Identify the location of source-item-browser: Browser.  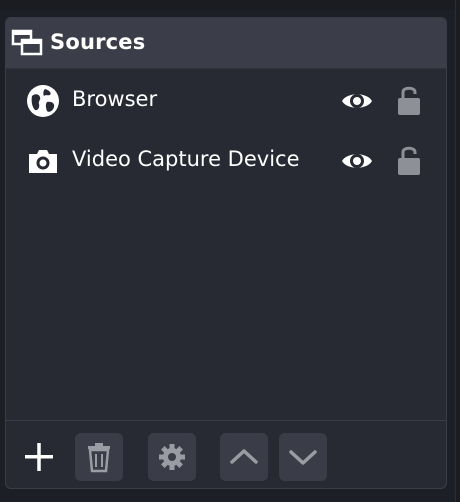
(226, 99).